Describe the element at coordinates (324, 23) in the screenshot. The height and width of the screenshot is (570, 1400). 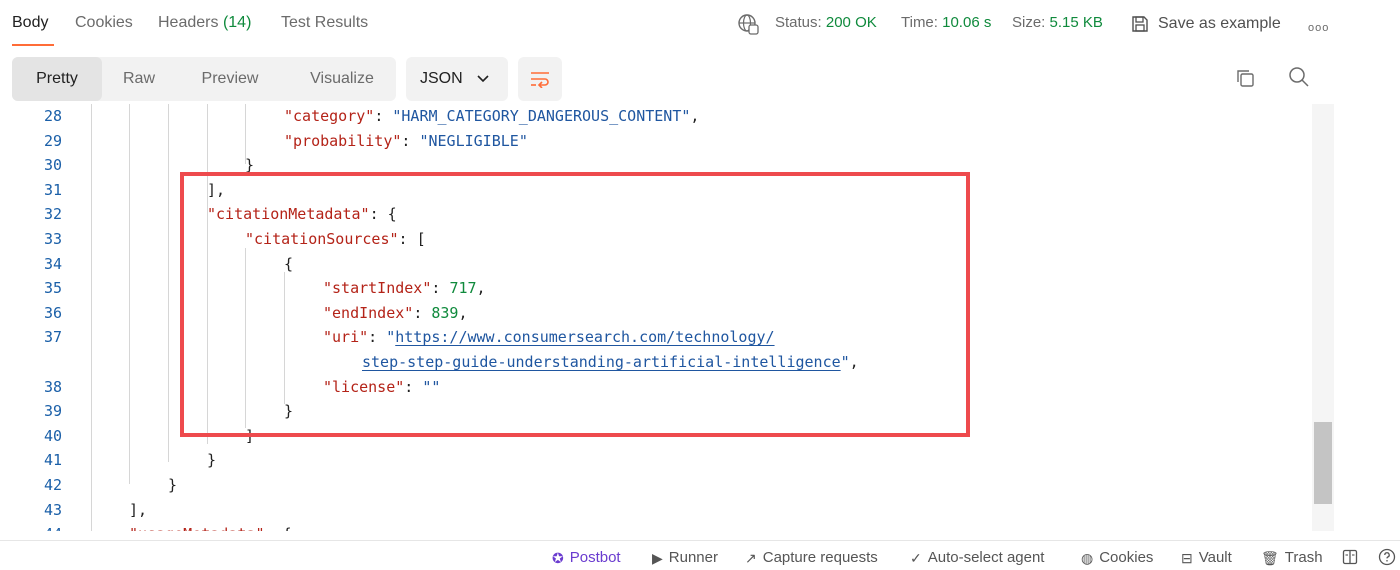
I see `tab-test-results: Test Results` at that location.